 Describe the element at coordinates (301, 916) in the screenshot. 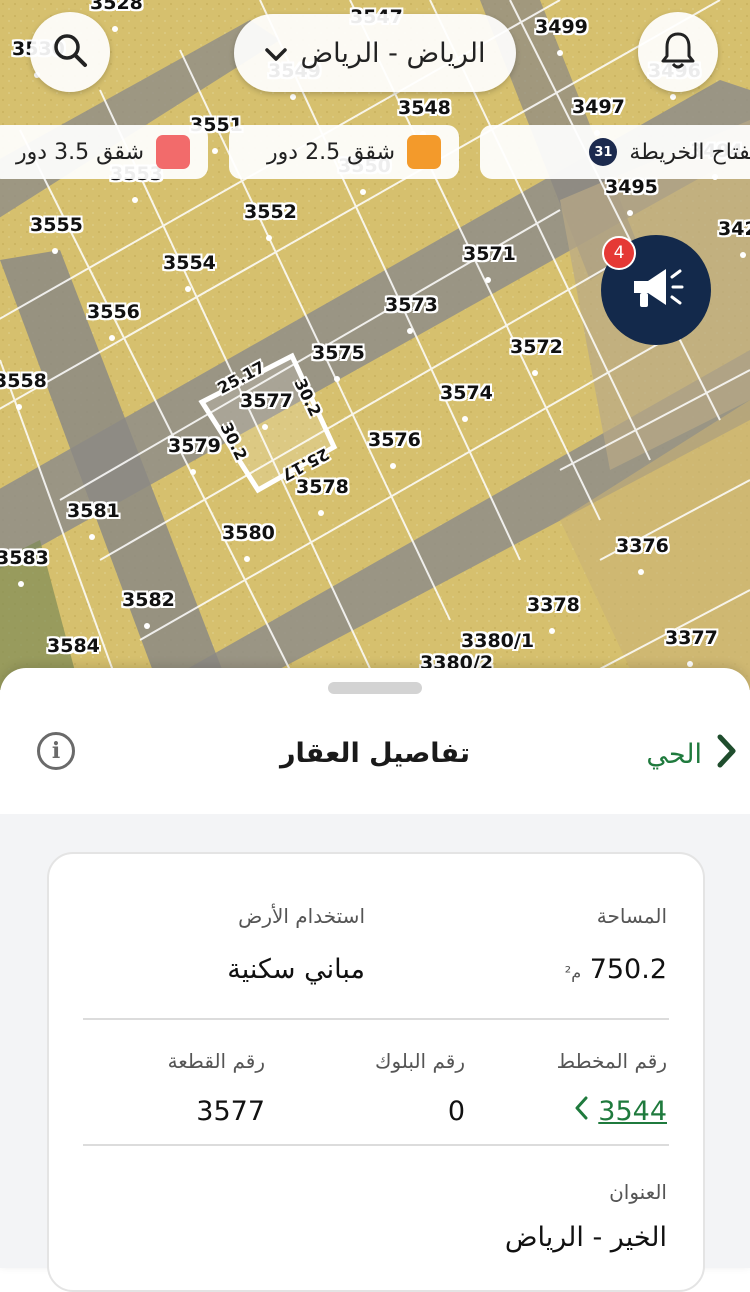

I see `land-use-label: استخدام الأرض` at that location.